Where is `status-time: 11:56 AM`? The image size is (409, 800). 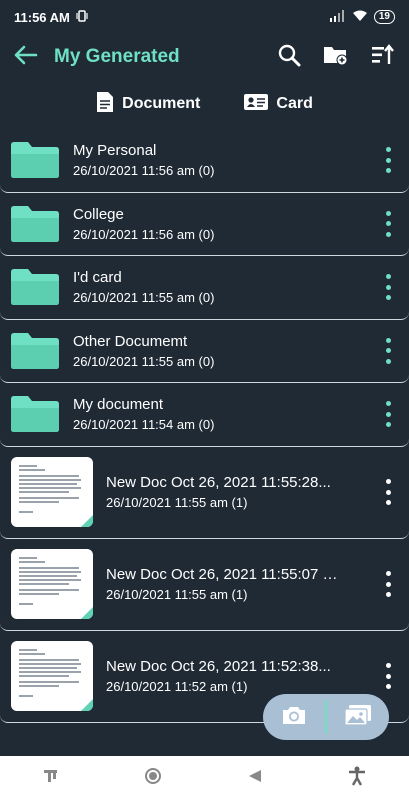
status-time: 11:56 AM is located at coordinates (42, 17).